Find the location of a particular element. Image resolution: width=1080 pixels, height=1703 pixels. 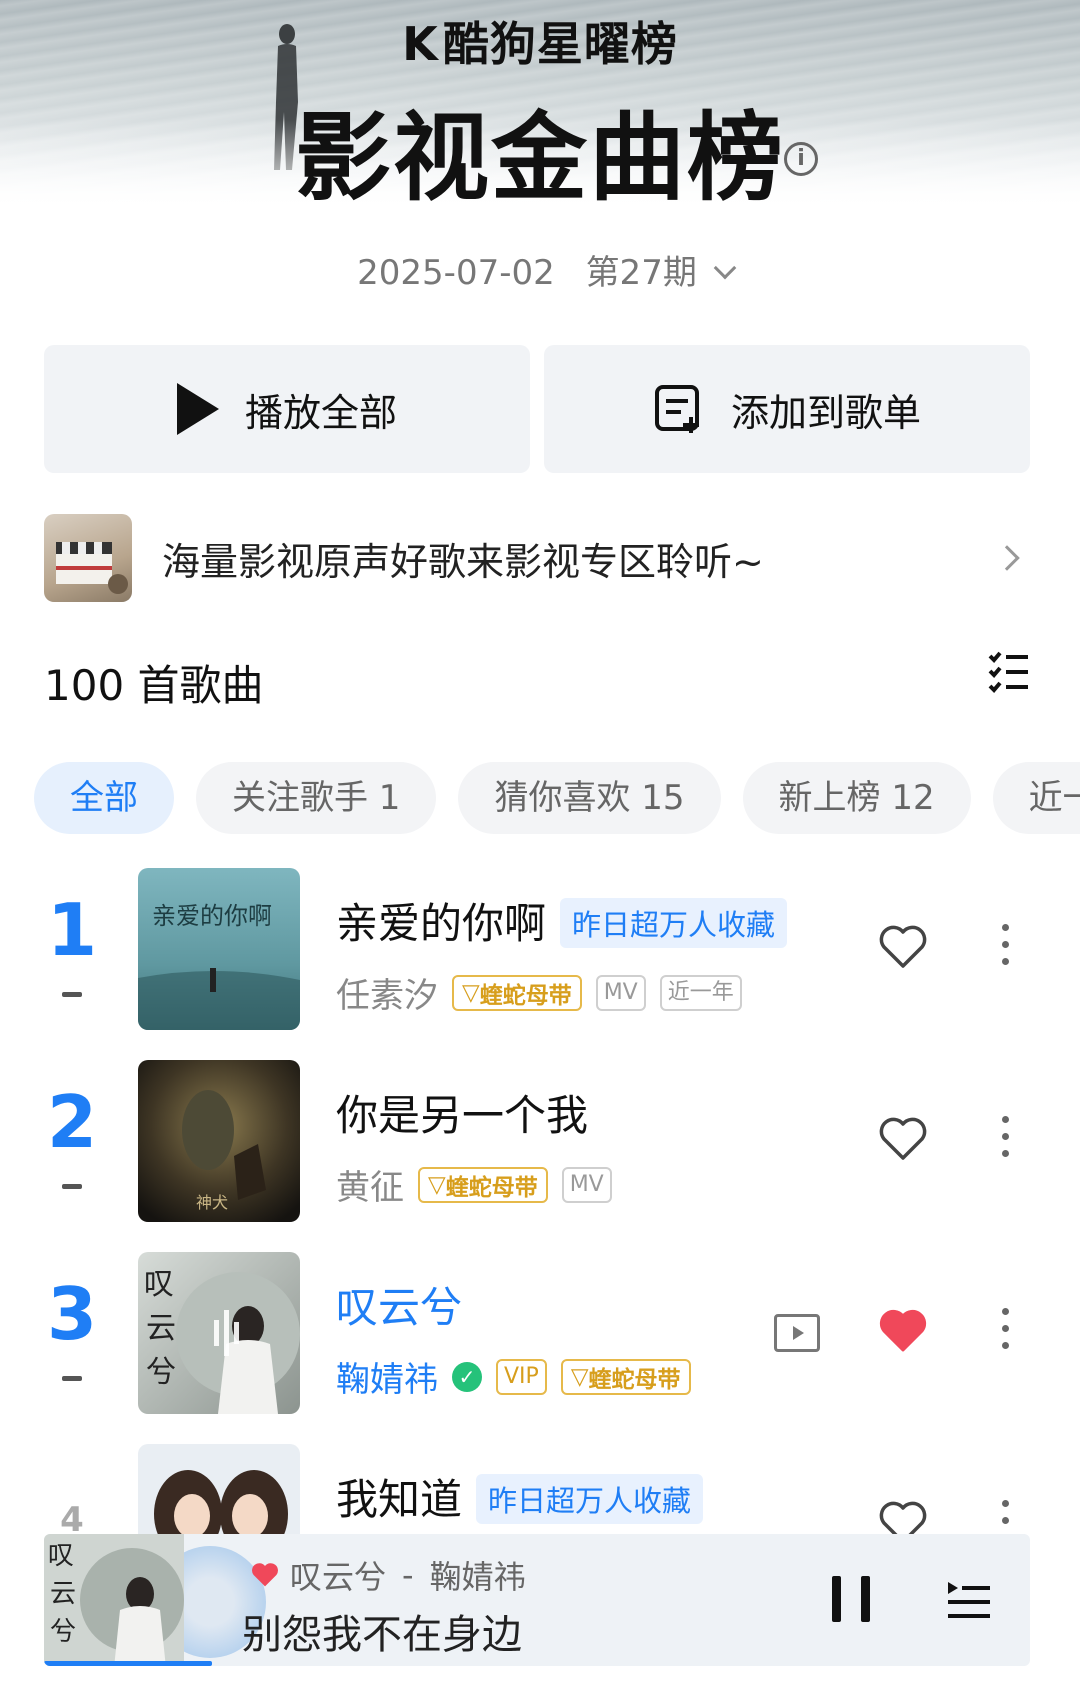

vip-badge: VIP is located at coordinates (521, 1376).